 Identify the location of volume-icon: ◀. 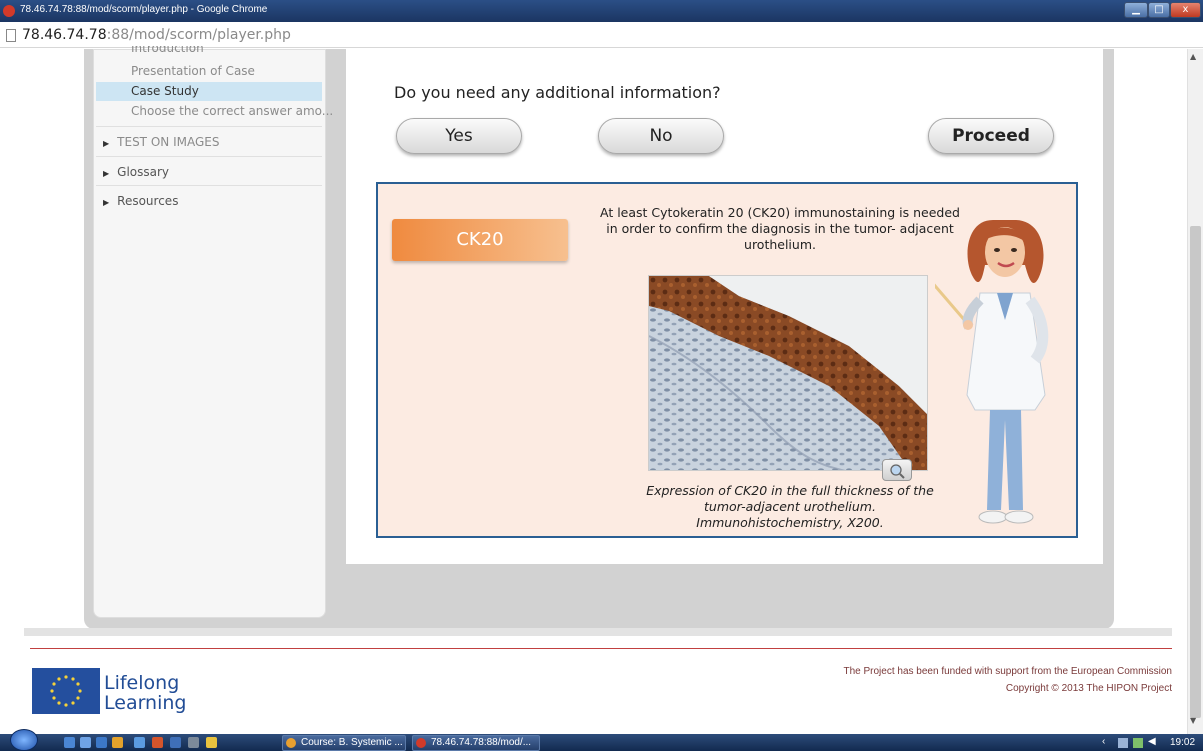
(1152, 741).